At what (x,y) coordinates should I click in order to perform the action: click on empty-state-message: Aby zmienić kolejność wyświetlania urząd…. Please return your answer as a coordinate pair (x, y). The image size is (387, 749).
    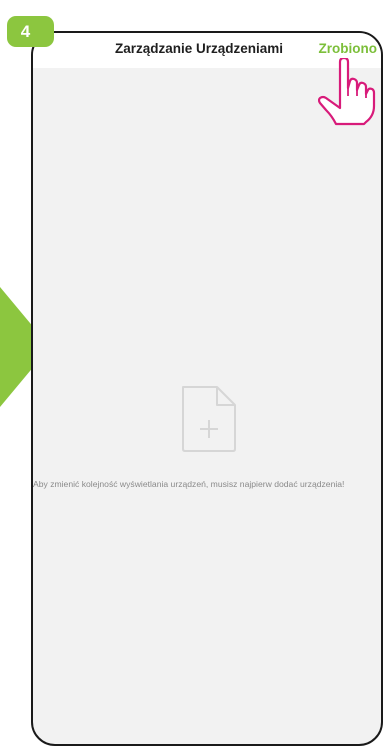
    Looking at the image, I should click on (189, 484).